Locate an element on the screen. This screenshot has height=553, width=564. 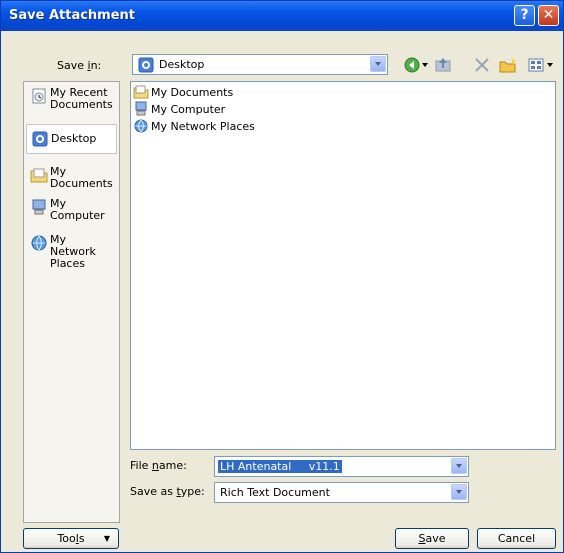
save-type-value: Rich Text Document is located at coordinates (275, 492).